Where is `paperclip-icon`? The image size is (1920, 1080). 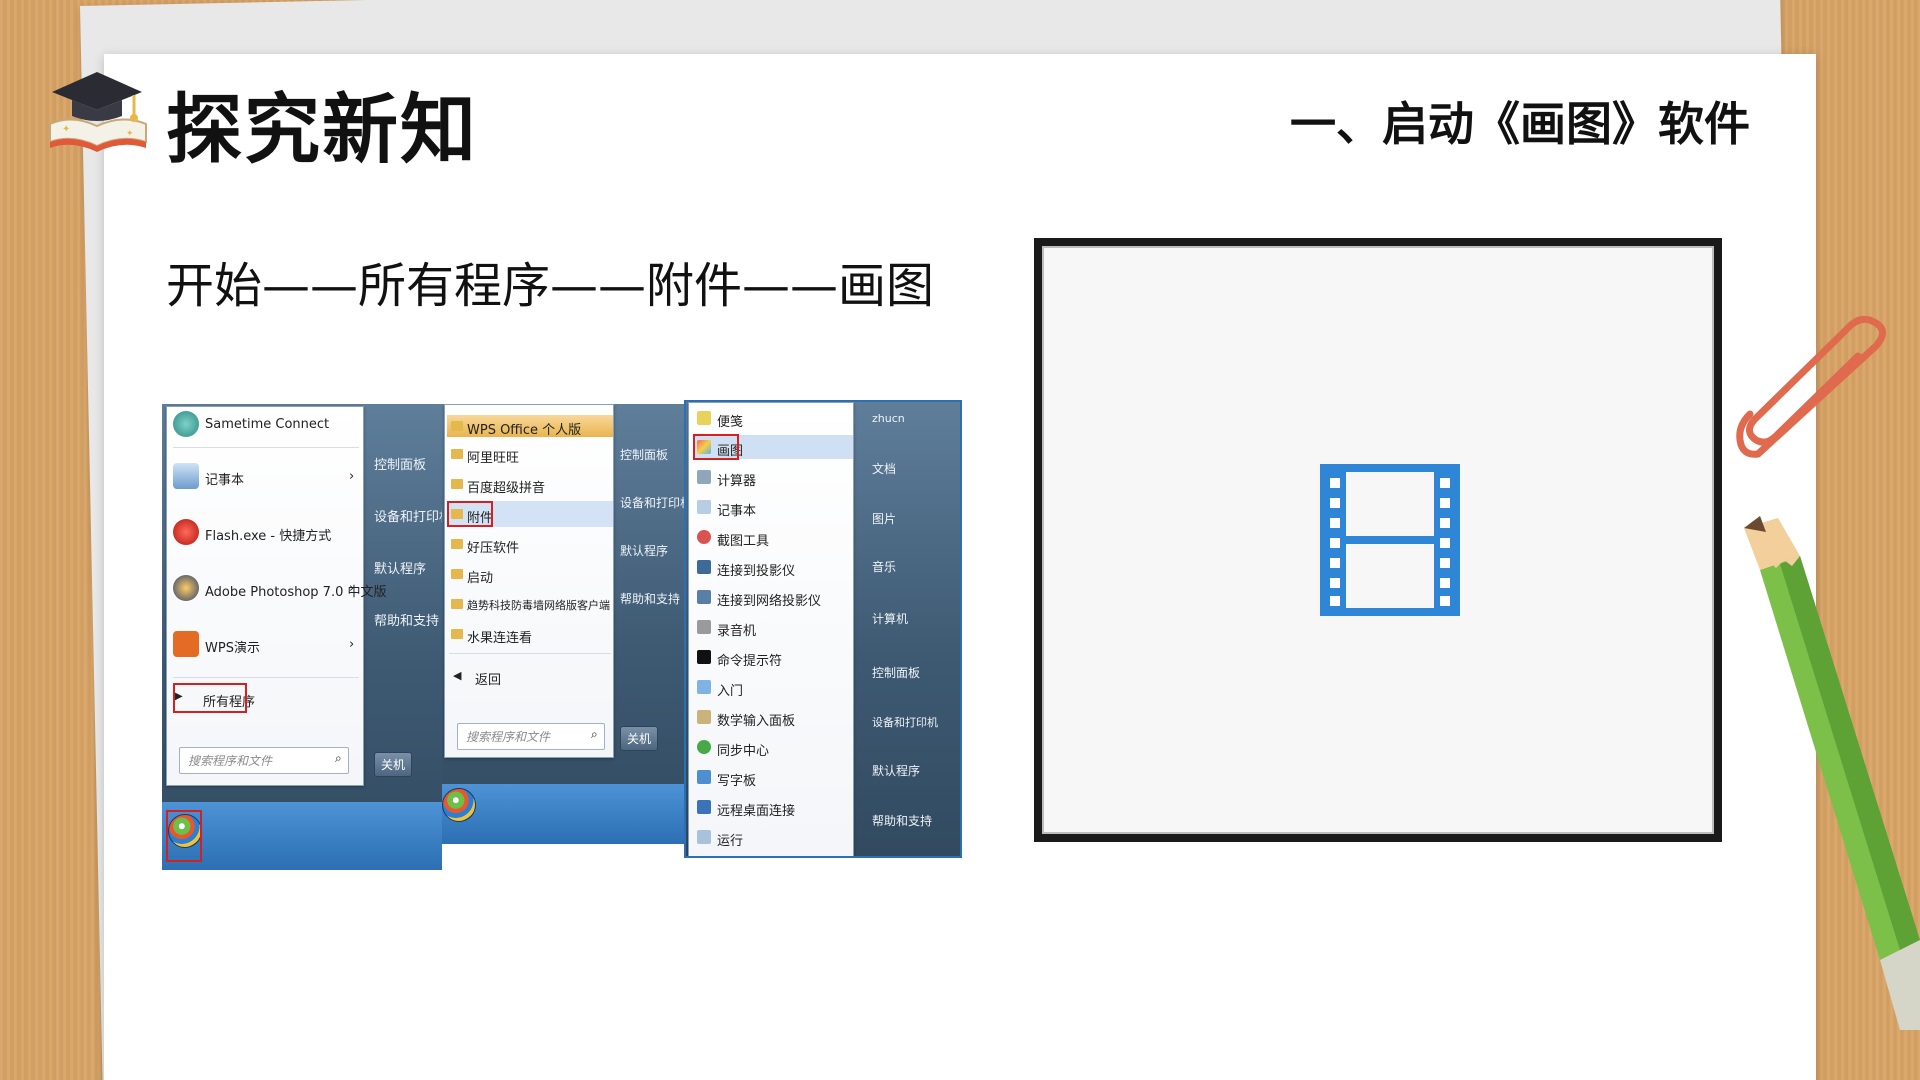
paperclip-icon is located at coordinates (1811, 387).